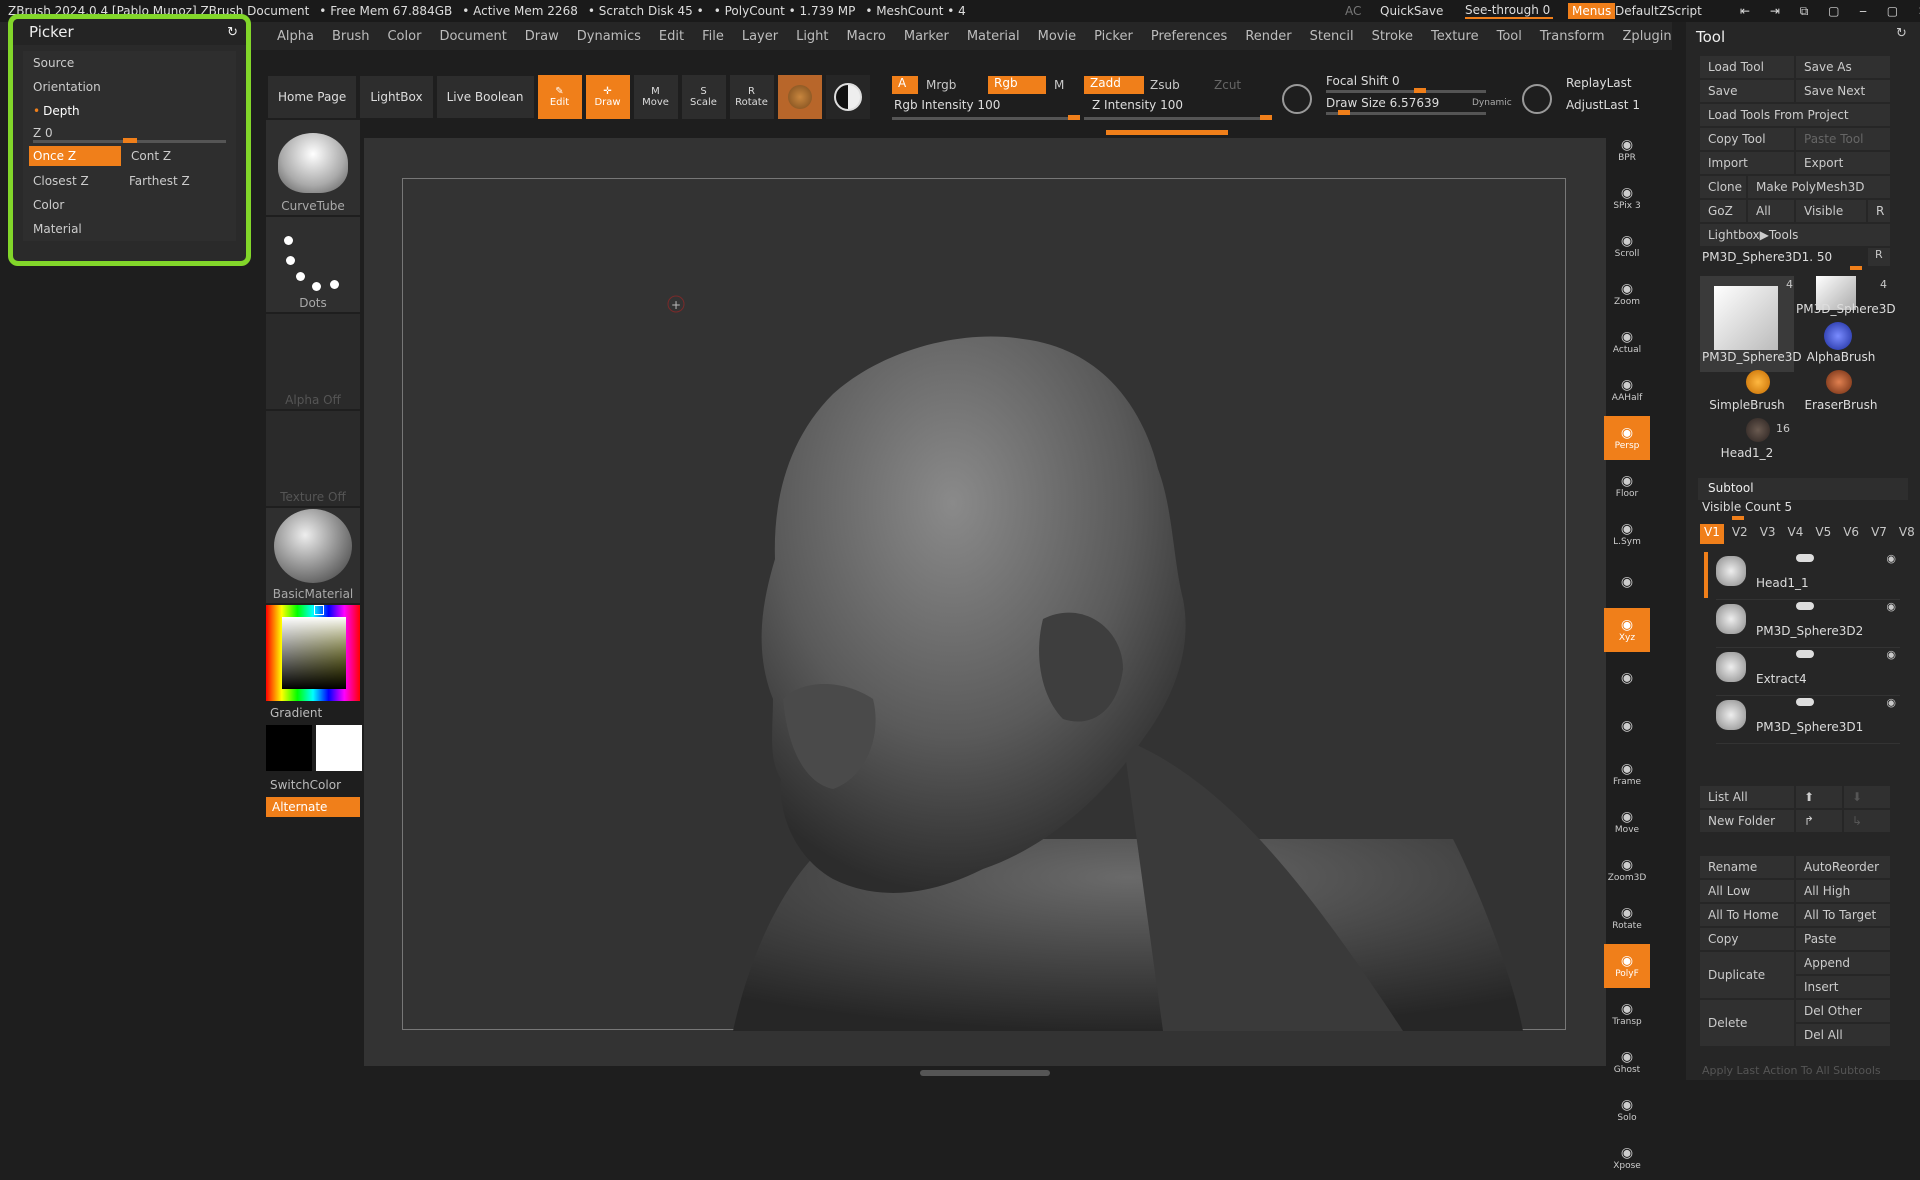  Describe the element at coordinates (1795, 115) in the screenshot. I see `load-from-project-button: Load Tools From Project` at that location.